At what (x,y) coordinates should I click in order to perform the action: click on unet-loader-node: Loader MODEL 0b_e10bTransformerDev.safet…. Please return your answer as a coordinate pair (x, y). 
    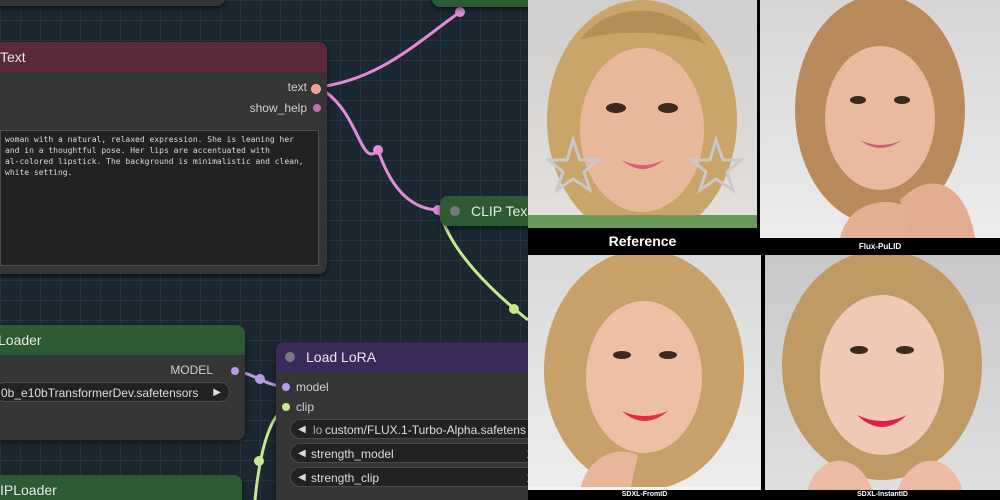
    Looking at the image, I should click on (122, 382).